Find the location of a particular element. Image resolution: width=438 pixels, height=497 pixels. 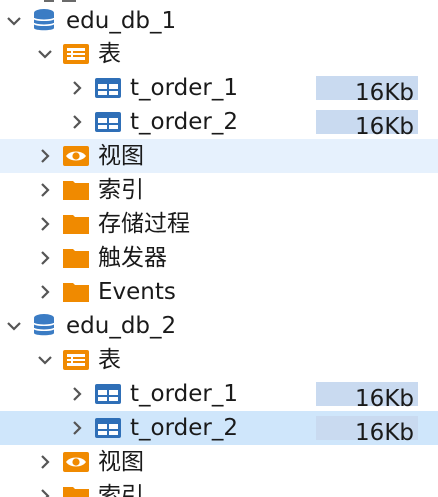

folder-label: 存储过程 is located at coordinates (144, 224).